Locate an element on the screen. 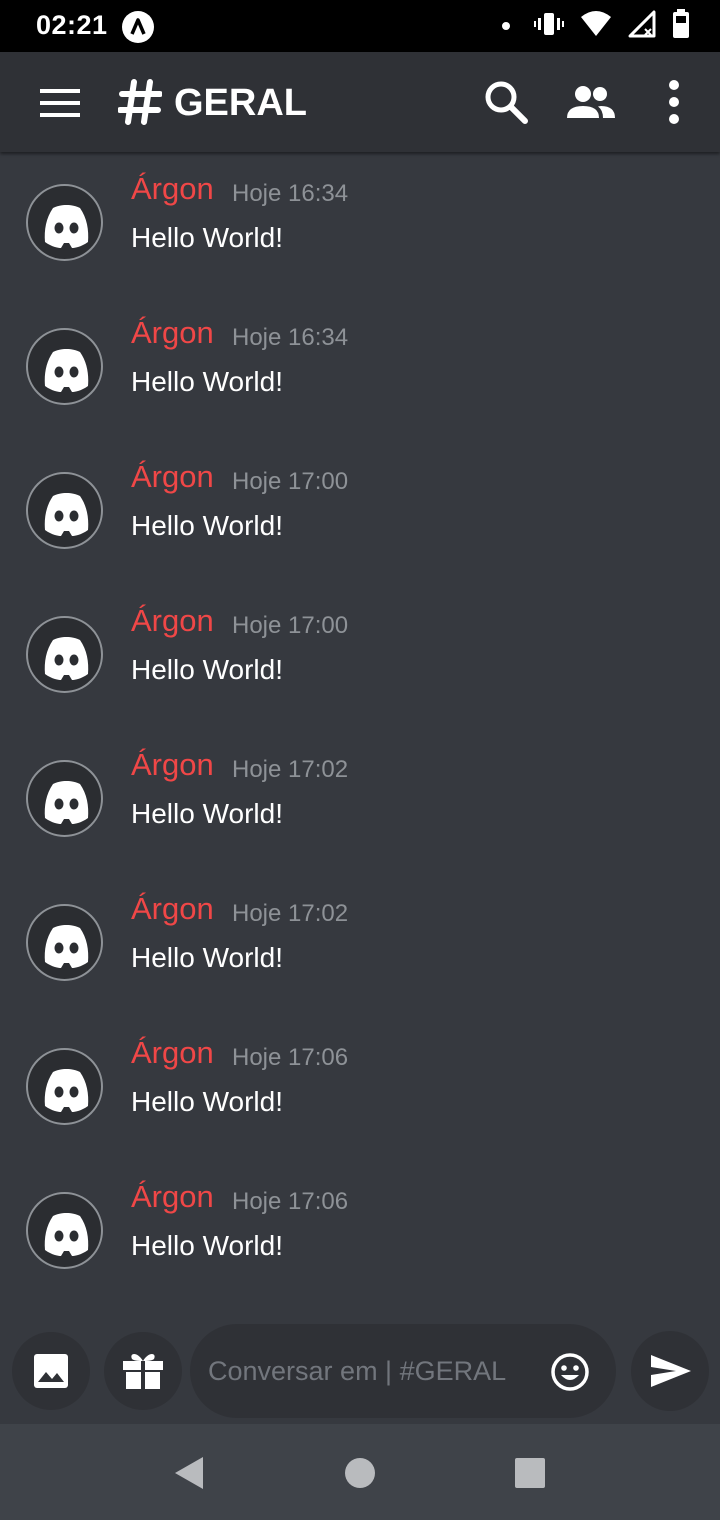 This screenshot has width=720, height=1520. app-bar: GERAL is located at coordinates (360, 102).